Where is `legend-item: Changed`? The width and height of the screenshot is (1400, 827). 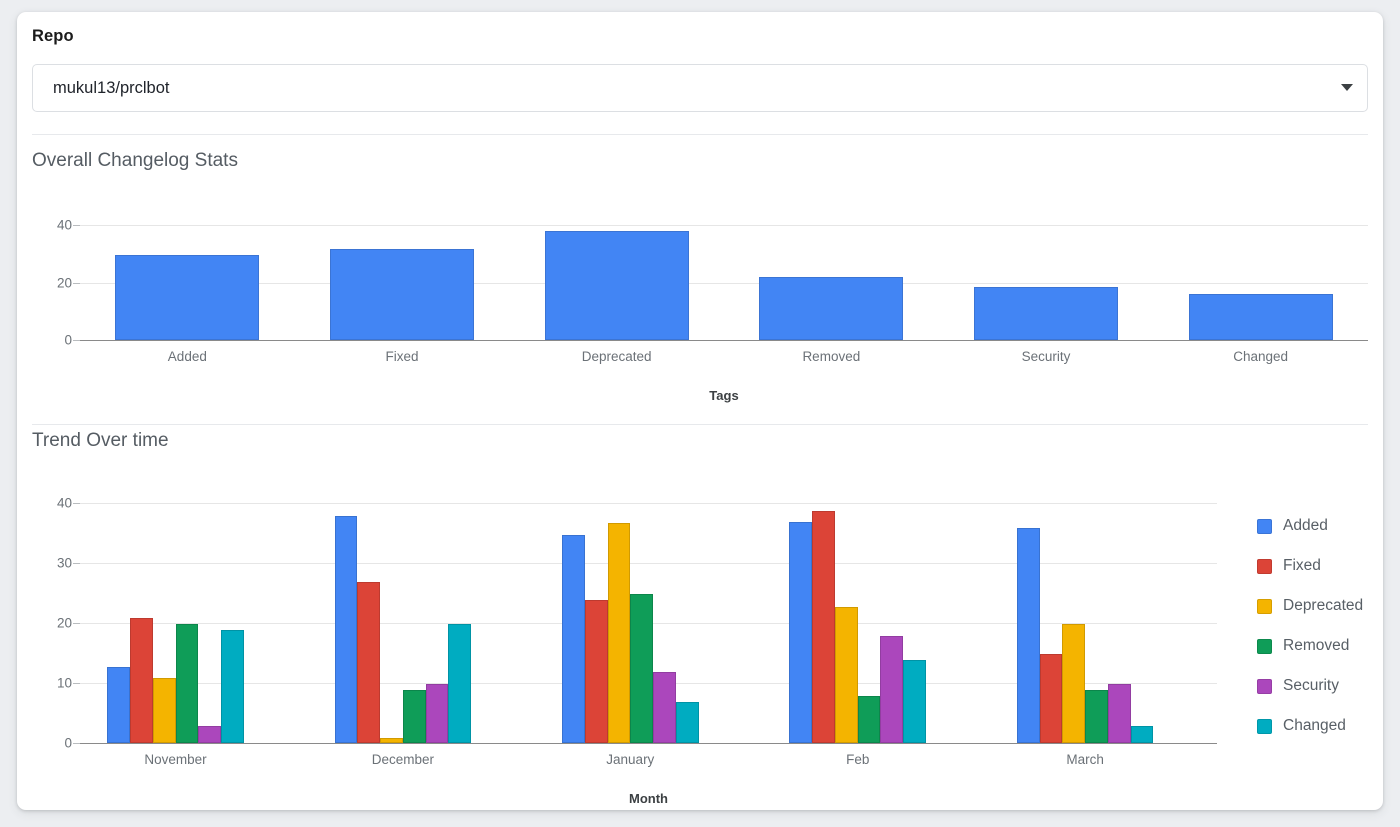
legend-item: Changed is located at coordinates (1310, 726).